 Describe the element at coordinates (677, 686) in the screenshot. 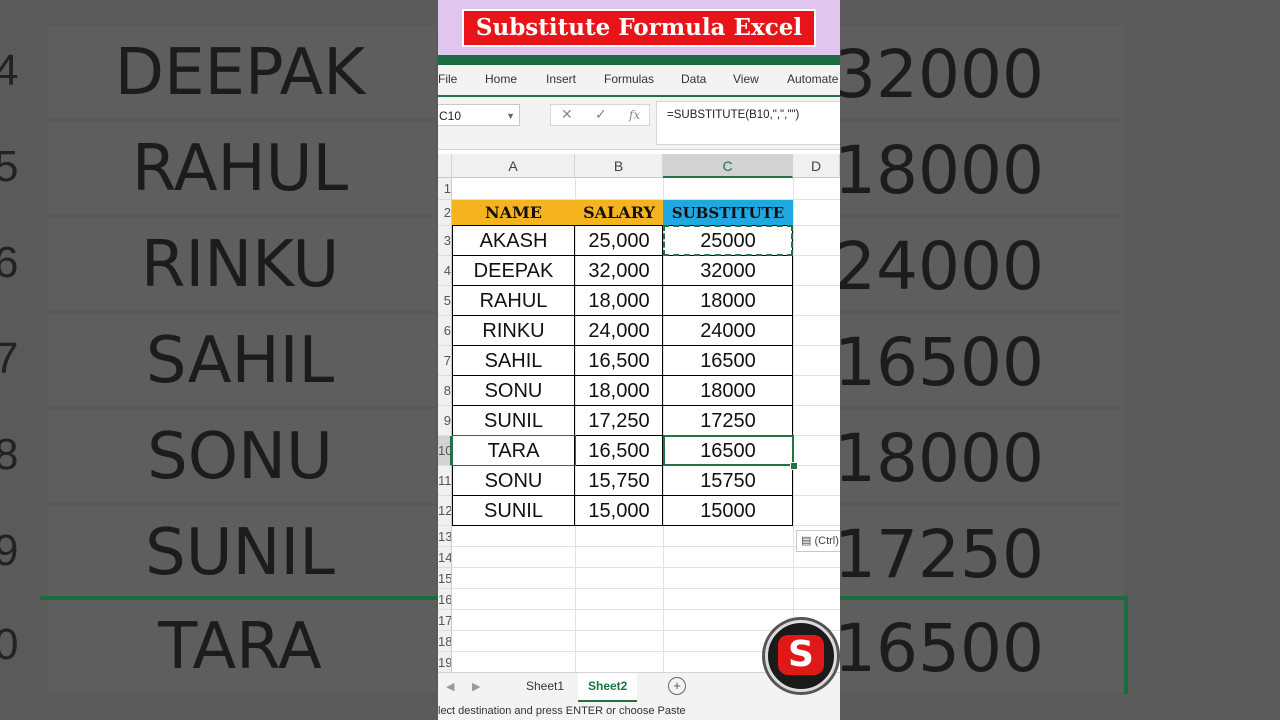

I see `add-sheet-icon: +` at that location.